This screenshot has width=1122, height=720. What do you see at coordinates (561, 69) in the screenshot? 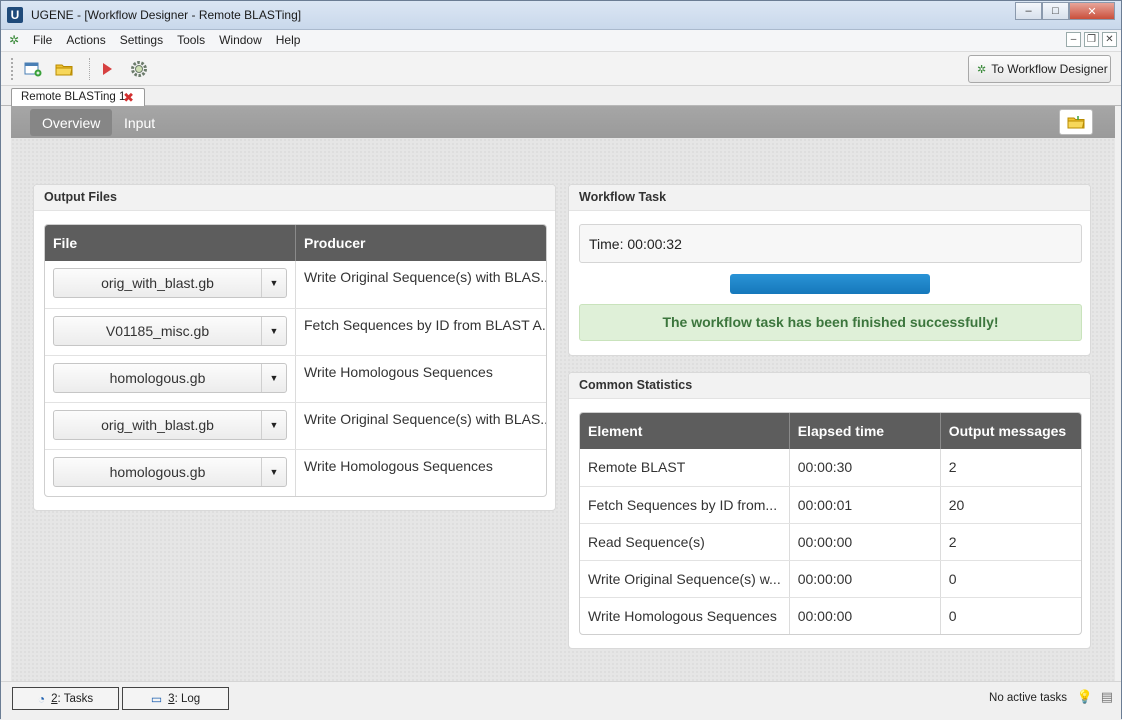
I see `toolbar: ✲ To Workflow Designer` at bounding box center [561, 69].